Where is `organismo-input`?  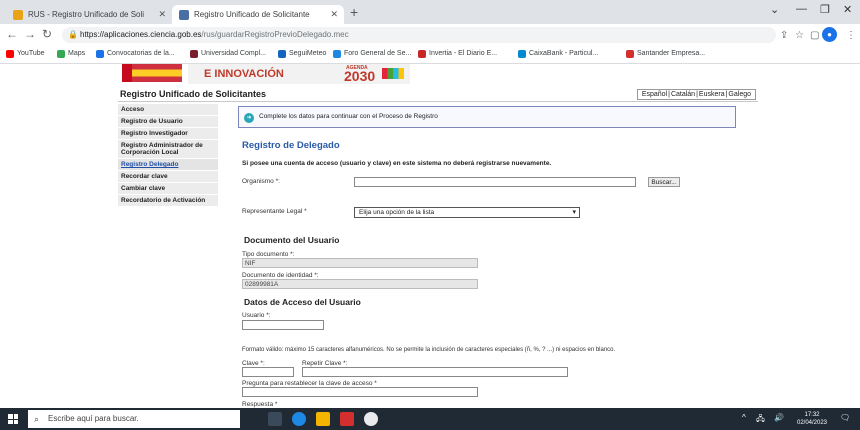
organismo-input is located at coordinates (495, 182).